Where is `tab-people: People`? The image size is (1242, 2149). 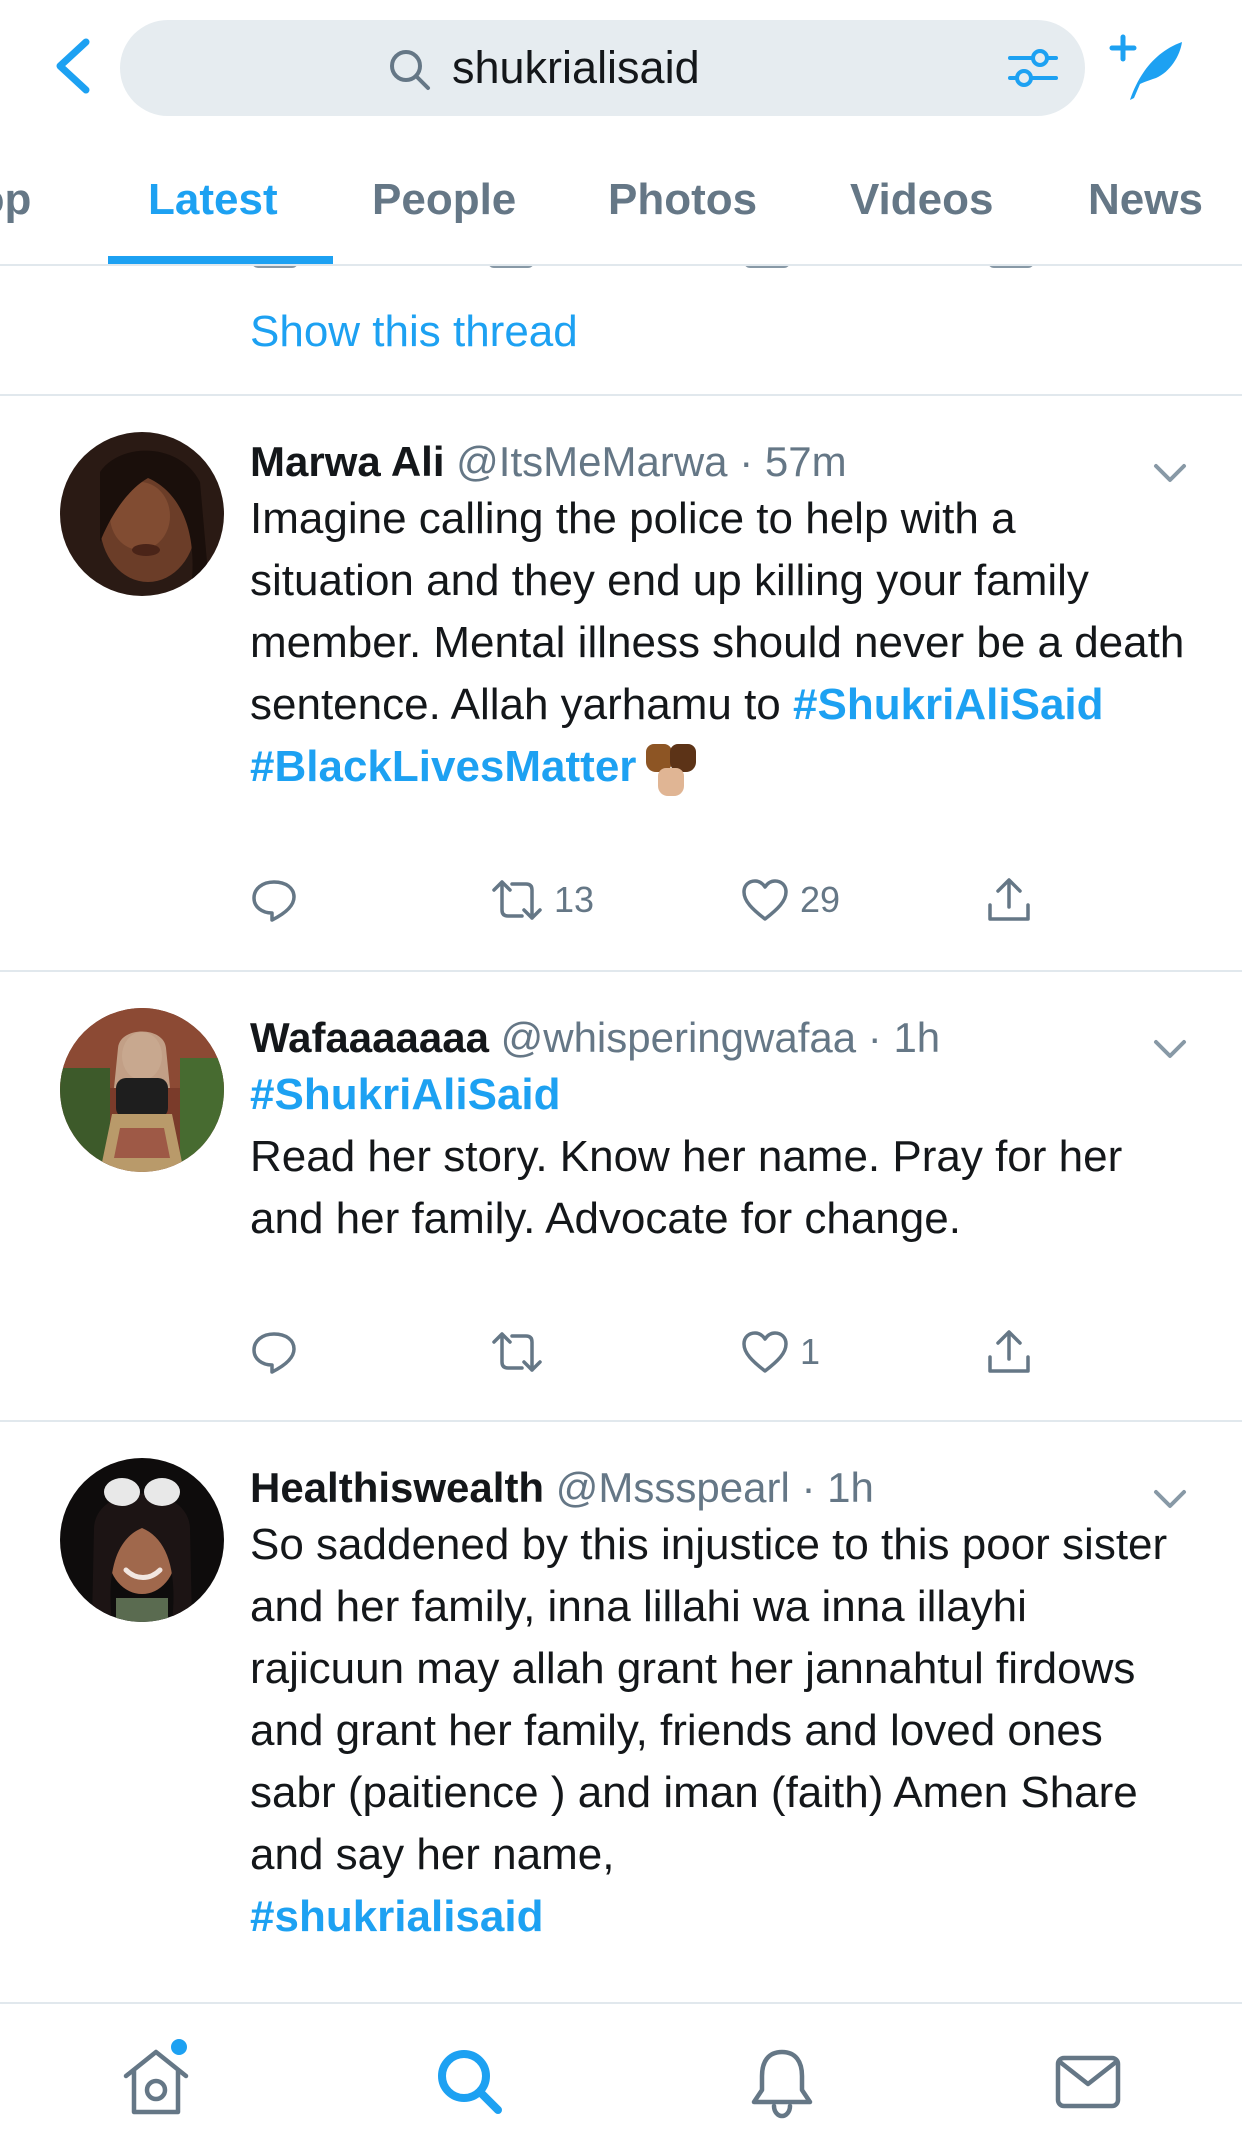 tab-people: People is located at coordinates (444, 200).